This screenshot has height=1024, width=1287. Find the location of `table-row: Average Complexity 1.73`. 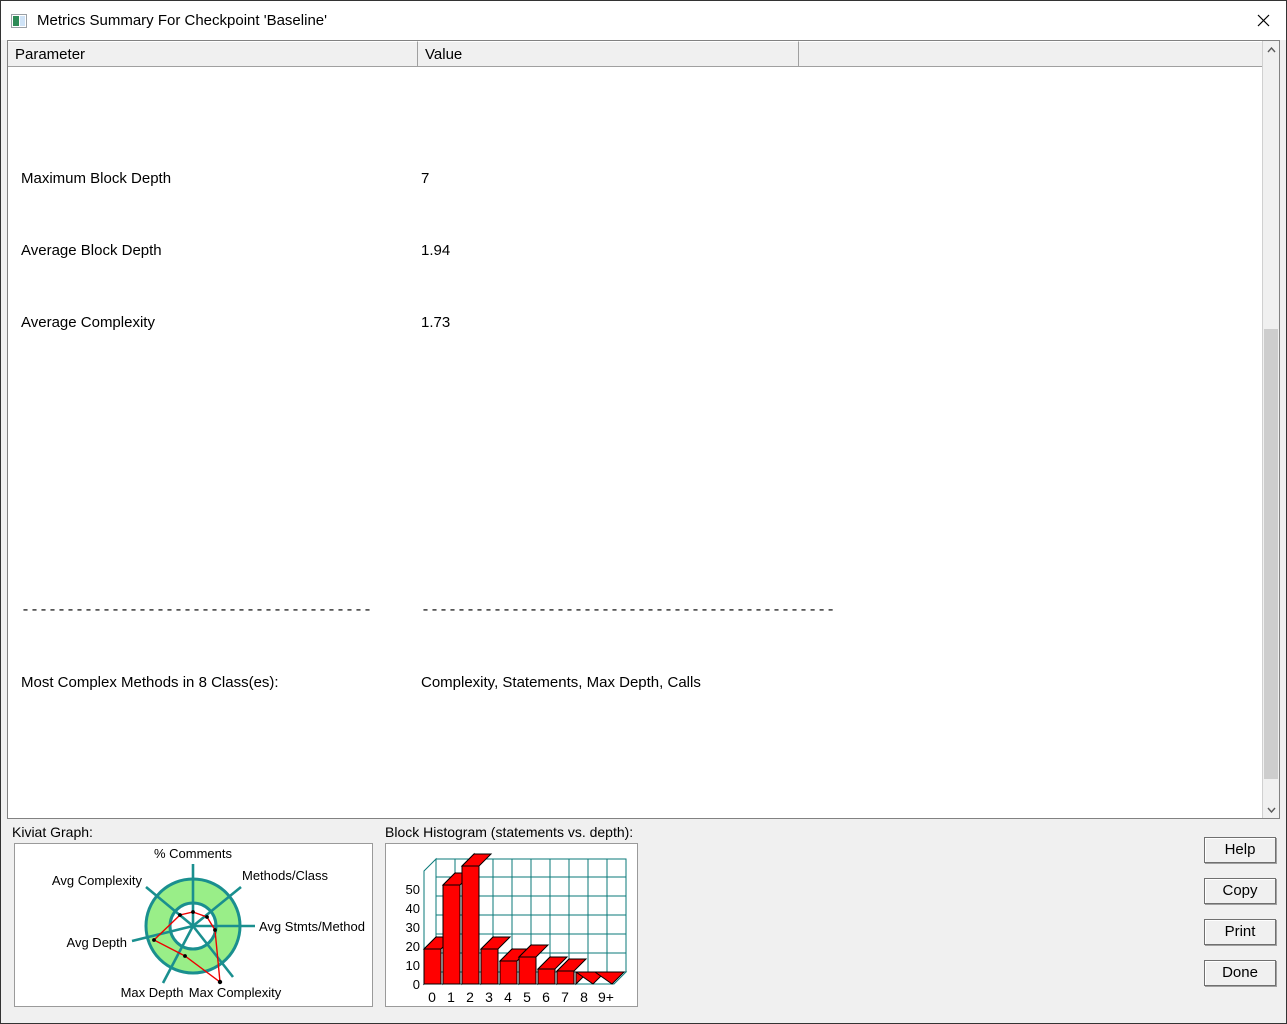

table-row: Average Complexity 1.73 is located at coordinates (641, 323).